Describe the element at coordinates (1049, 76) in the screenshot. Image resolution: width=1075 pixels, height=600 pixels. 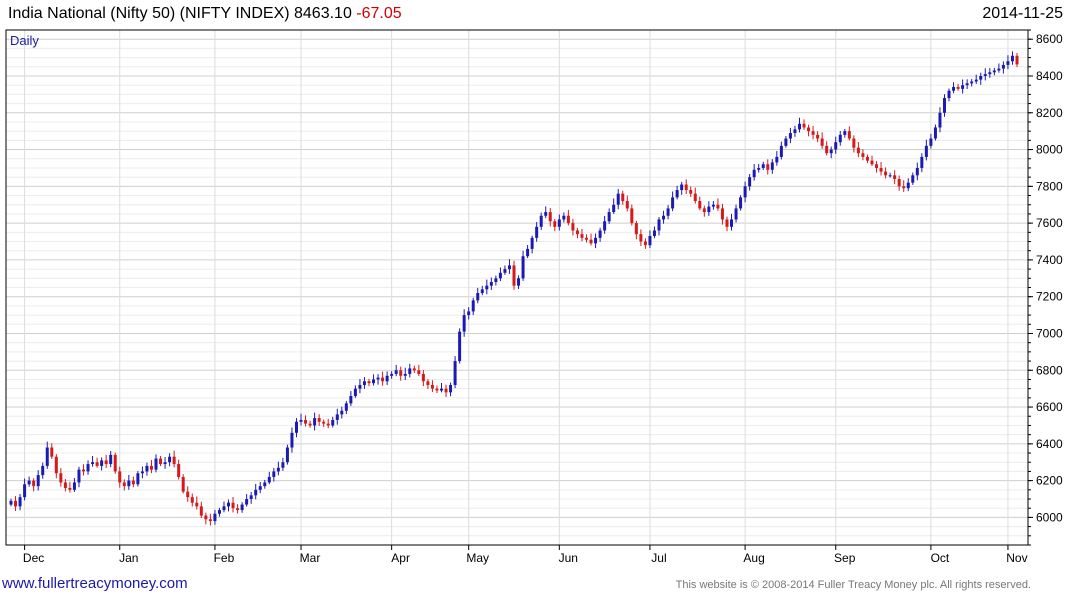
I see `y-tick-label: 8400` at that location.